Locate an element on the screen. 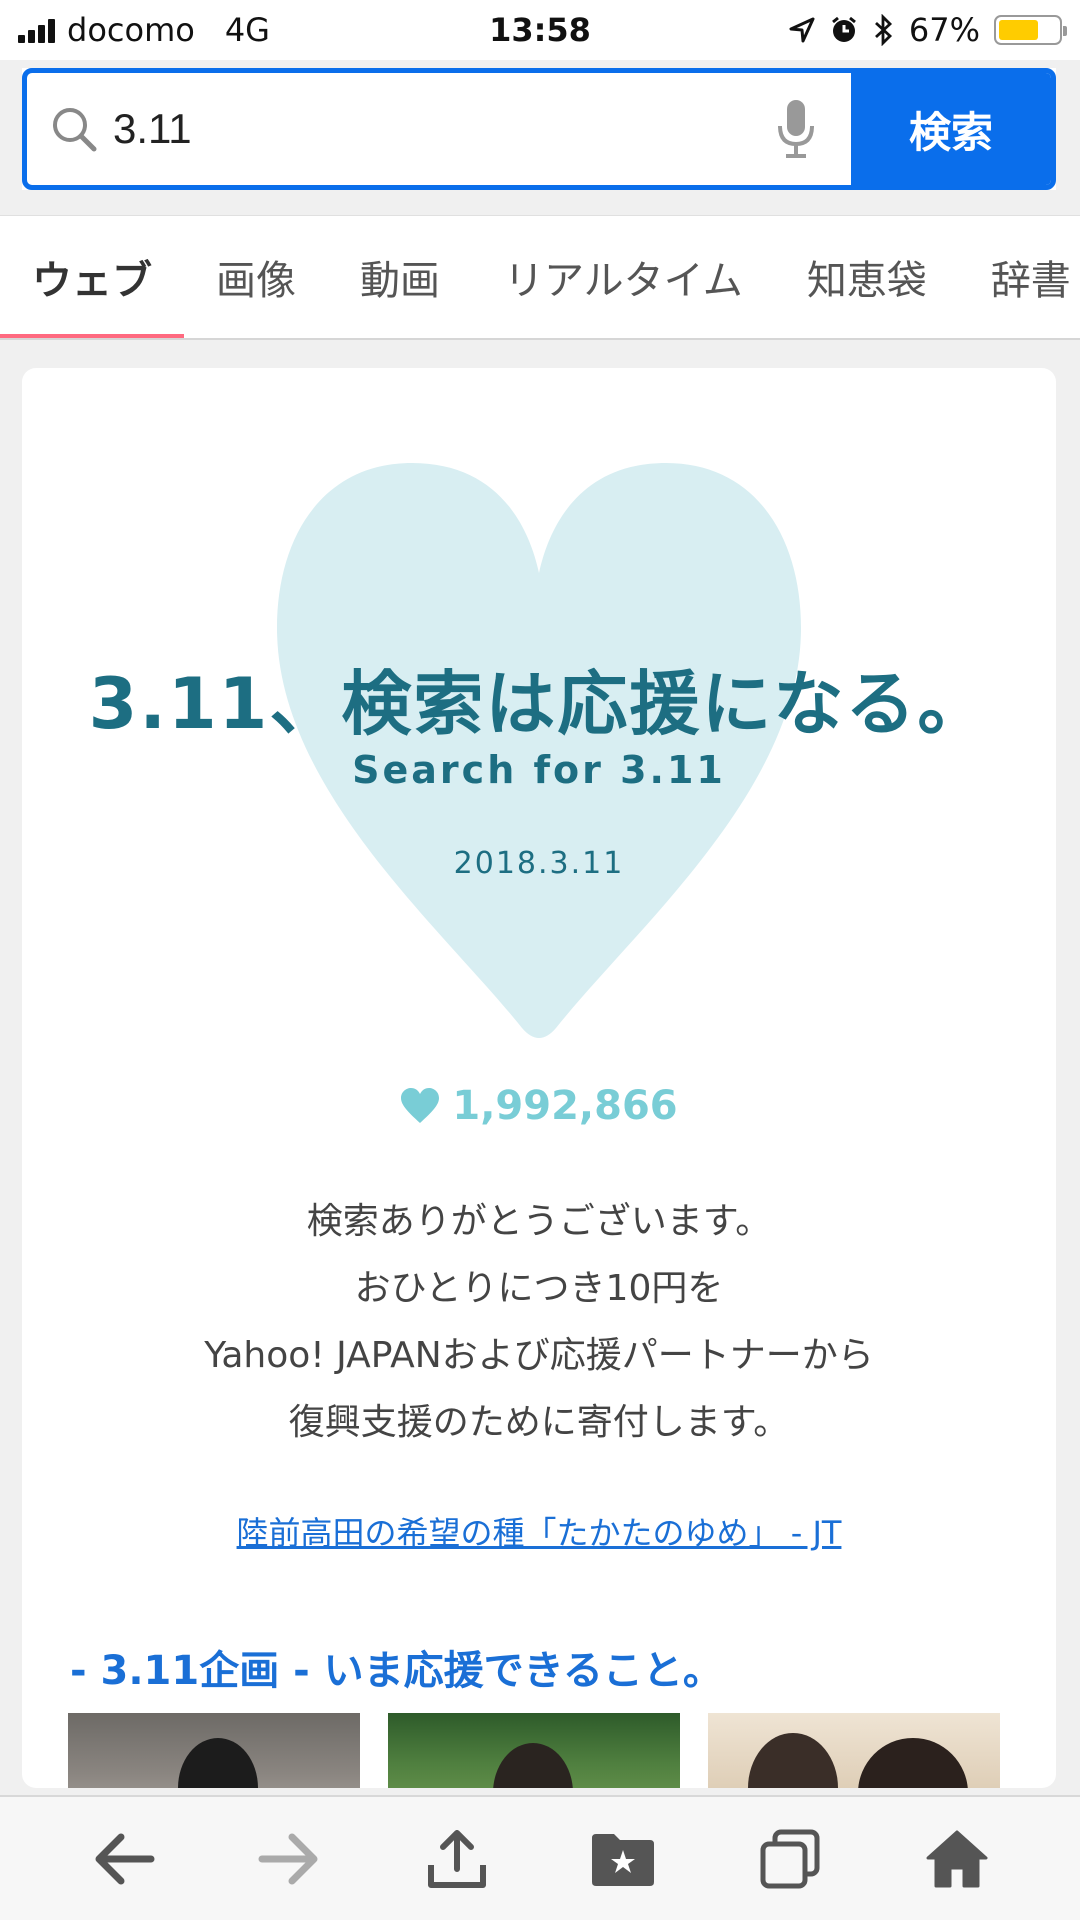  search-bar: 検索 is located at coordinates (539, 129).